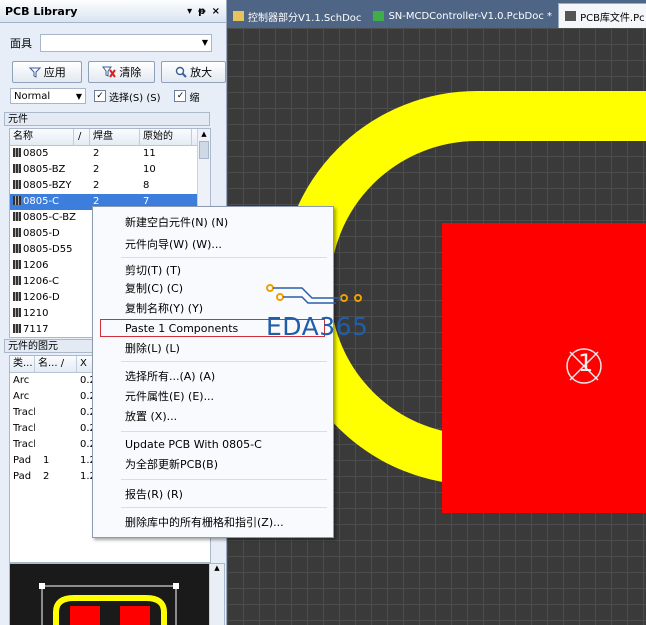 The image size is (646, 625). I want to click on apply-button: 应用, so click(47, 72).